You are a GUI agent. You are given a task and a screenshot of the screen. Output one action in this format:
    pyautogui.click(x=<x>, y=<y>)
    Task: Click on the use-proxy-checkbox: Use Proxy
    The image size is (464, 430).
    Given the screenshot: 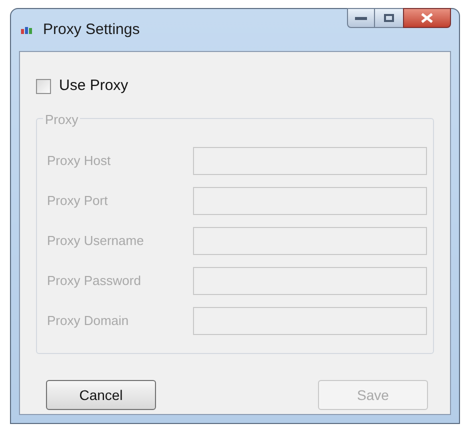 What is the action you would take?
    pyautogui.click(x=235, y=86)
    